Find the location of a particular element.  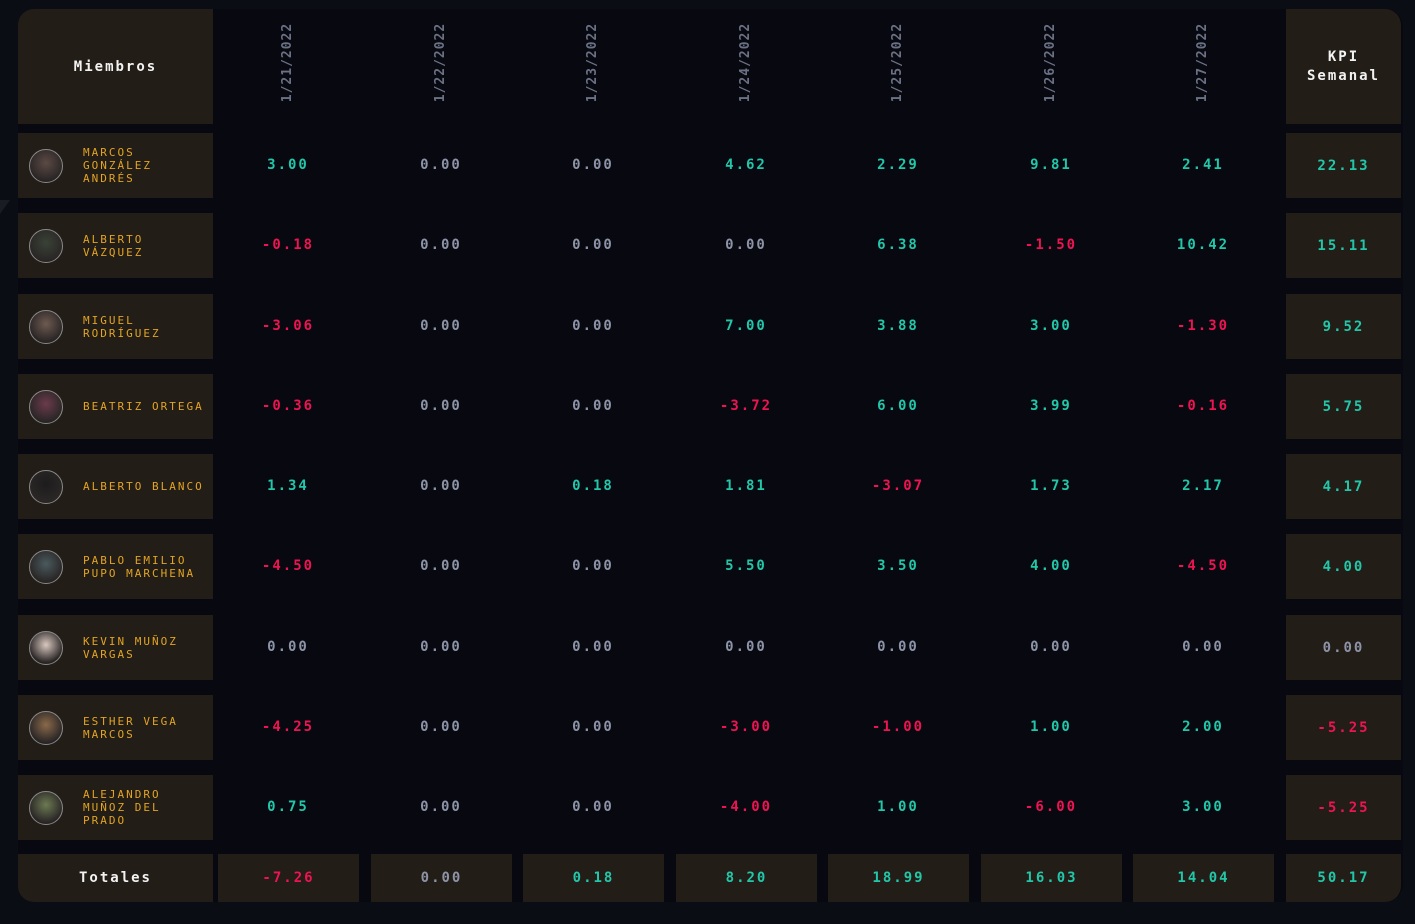

member-cell: MARCOS GONZÁLEZ ANDRÉS is located at coordinates (115, 165).